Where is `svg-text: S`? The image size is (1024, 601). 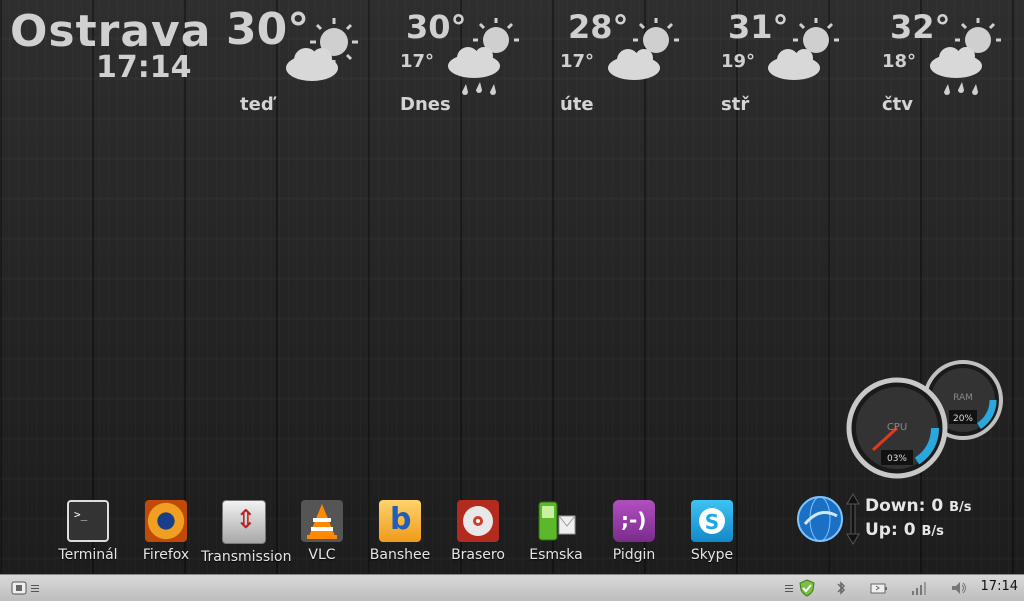 svg-text: S is located at coordinates (712, 522).